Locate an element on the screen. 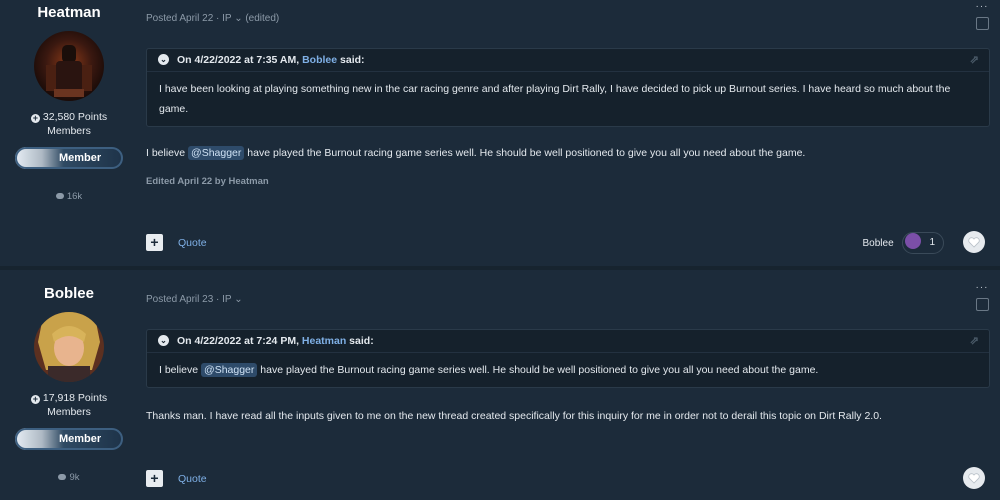 The height and width of the screenshot is (500, 1000). edited-note: Edited April 22 by Heatman is located at coordinates (207, 181).